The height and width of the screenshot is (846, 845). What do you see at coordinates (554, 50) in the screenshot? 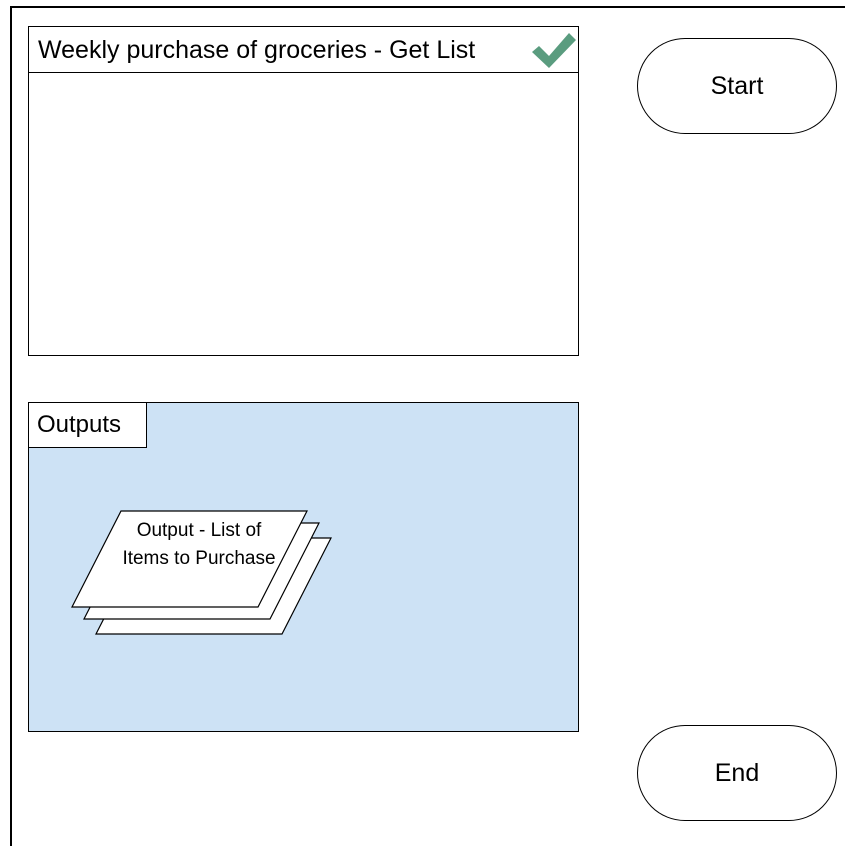
I see `checkmark-icon` at bounding box center [554, 50].